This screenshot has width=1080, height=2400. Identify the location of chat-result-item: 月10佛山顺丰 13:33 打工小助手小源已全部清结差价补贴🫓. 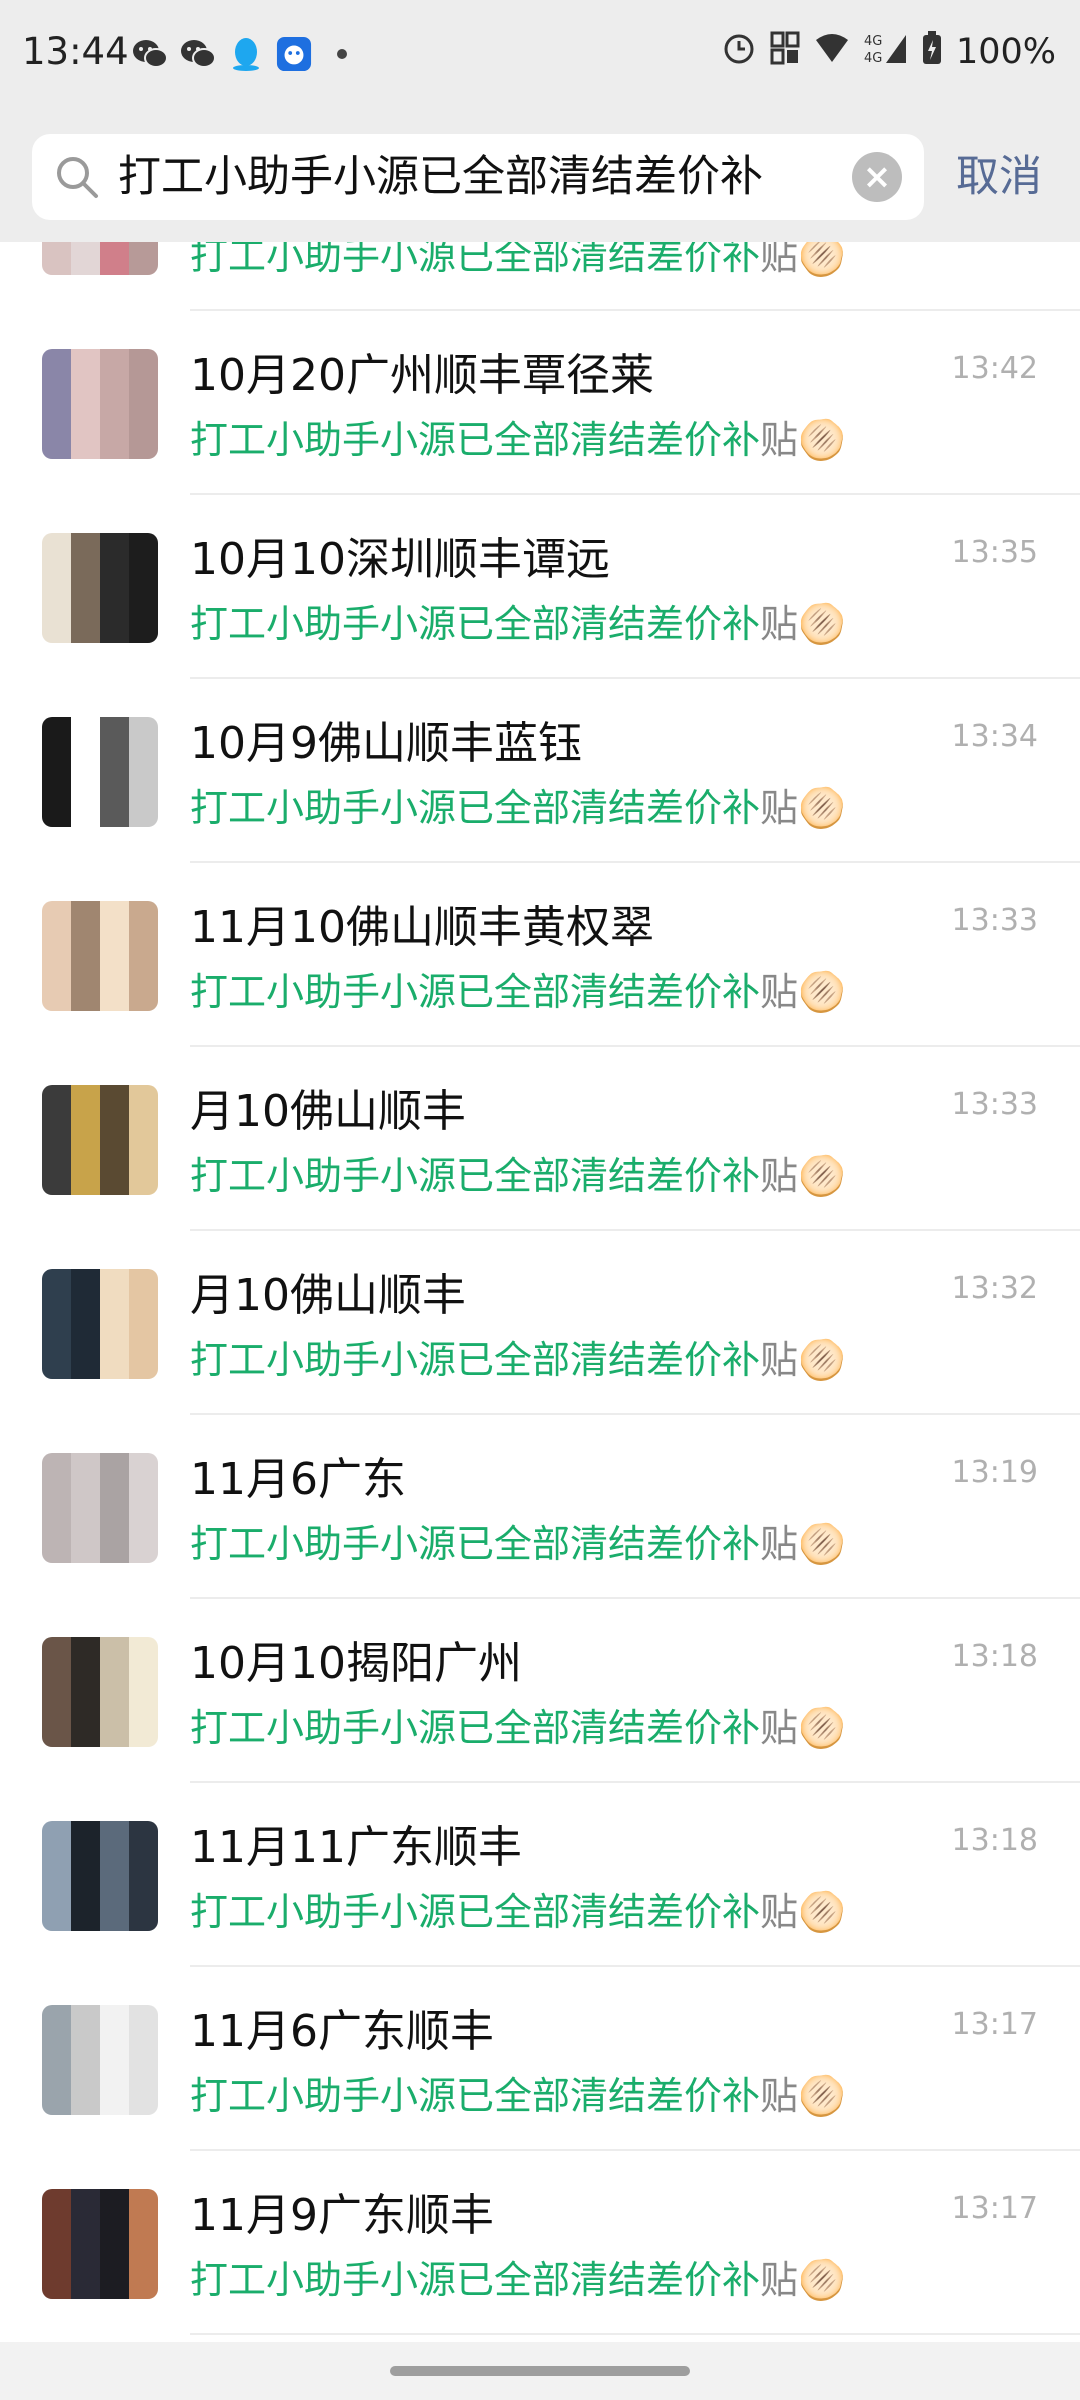
(540, 1139).